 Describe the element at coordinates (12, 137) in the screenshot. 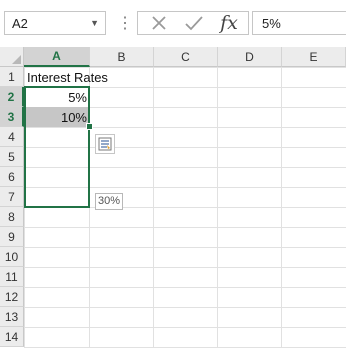

I see `row-header-4: 4` at that location.